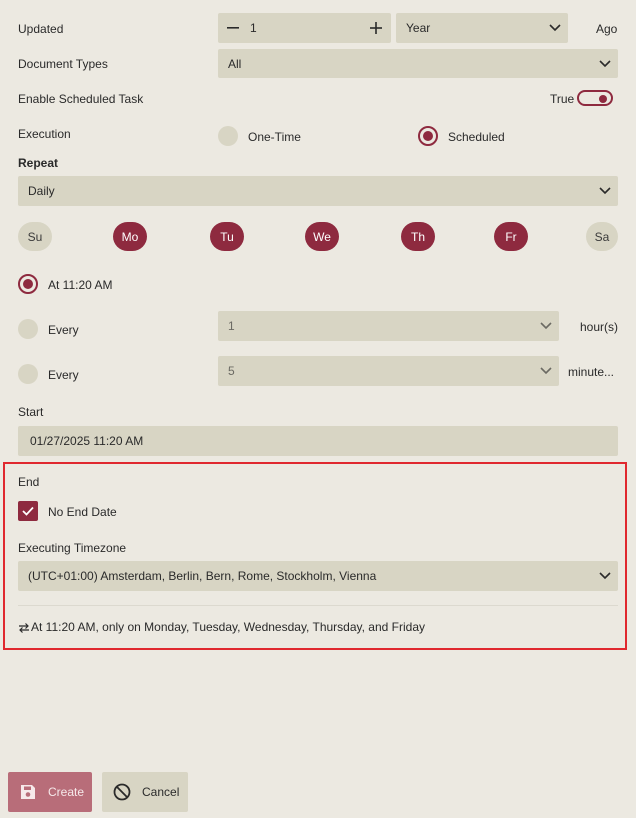 The width and height of the screenshot is (636, 818). What do you see at coordinates (63, 330) in the screenshot?
I see `every-hours-label: Every` at bounding box center [63, 330].